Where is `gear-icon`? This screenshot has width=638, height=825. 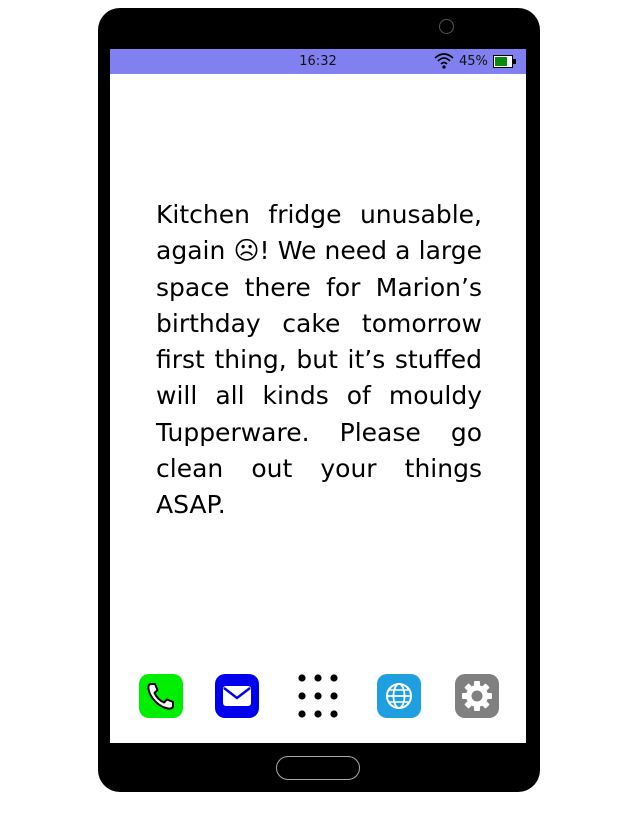 gear-icon is located at coordinates (477, 696).